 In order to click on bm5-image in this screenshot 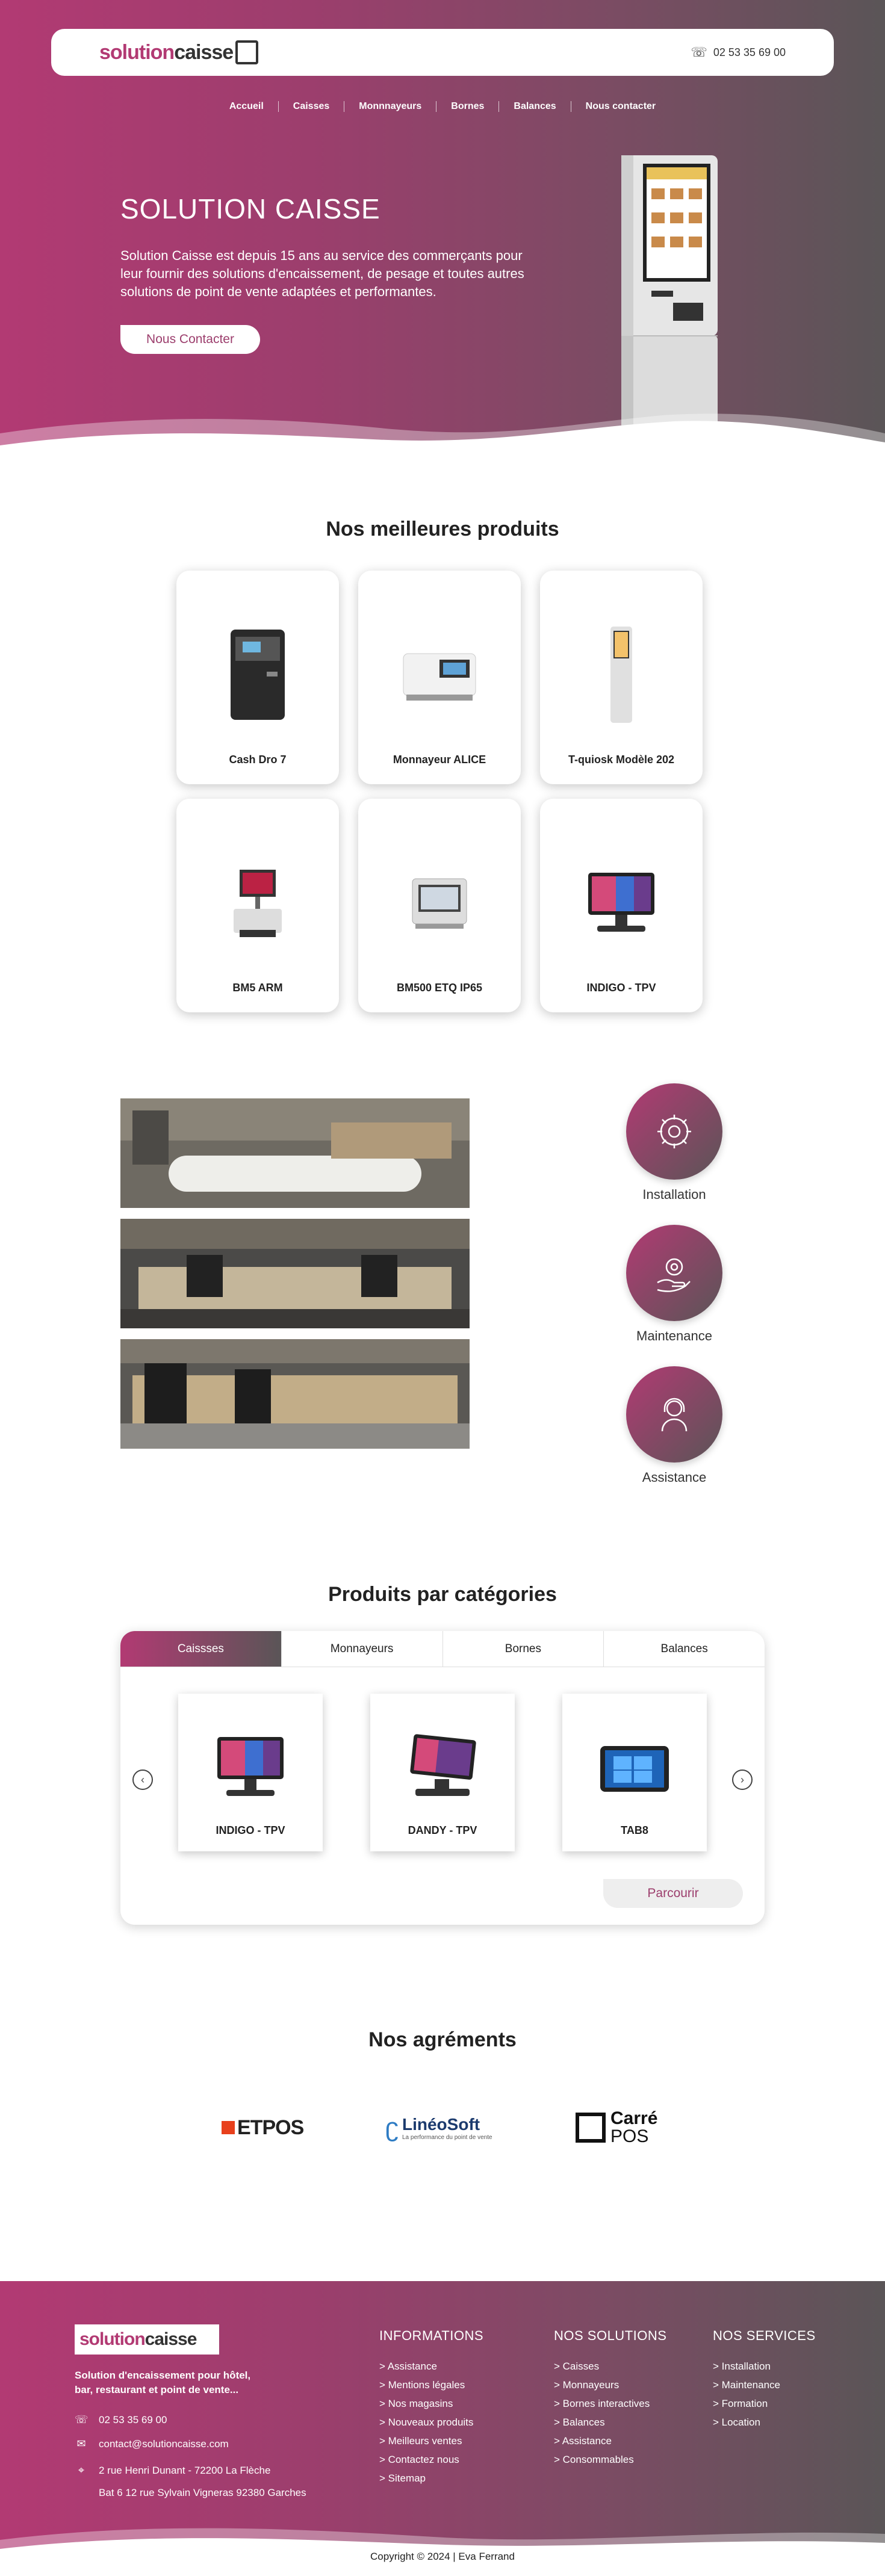, I will do `click(258, 903)`.